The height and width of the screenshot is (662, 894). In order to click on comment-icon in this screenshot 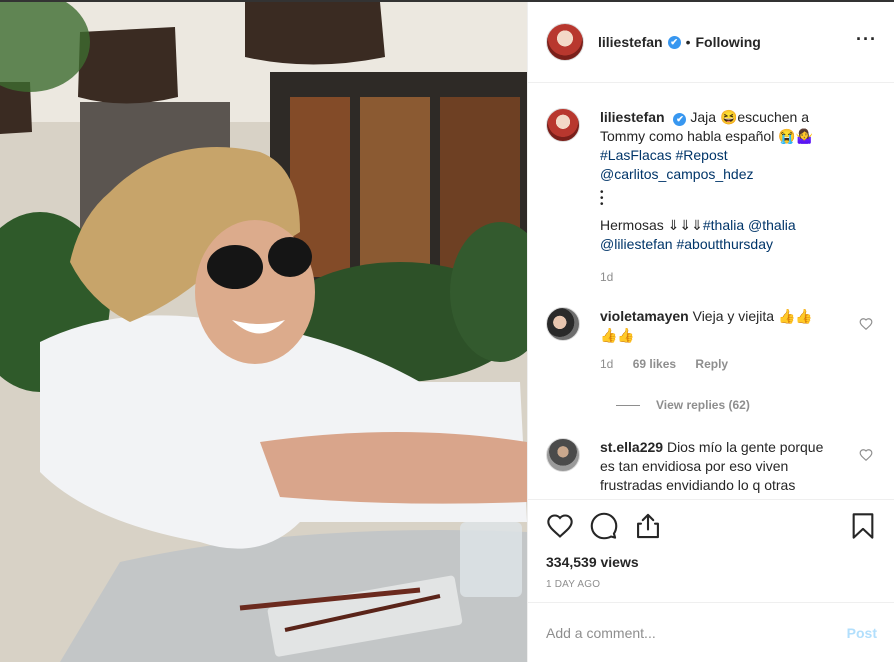, I will do `click(604, 526)`.